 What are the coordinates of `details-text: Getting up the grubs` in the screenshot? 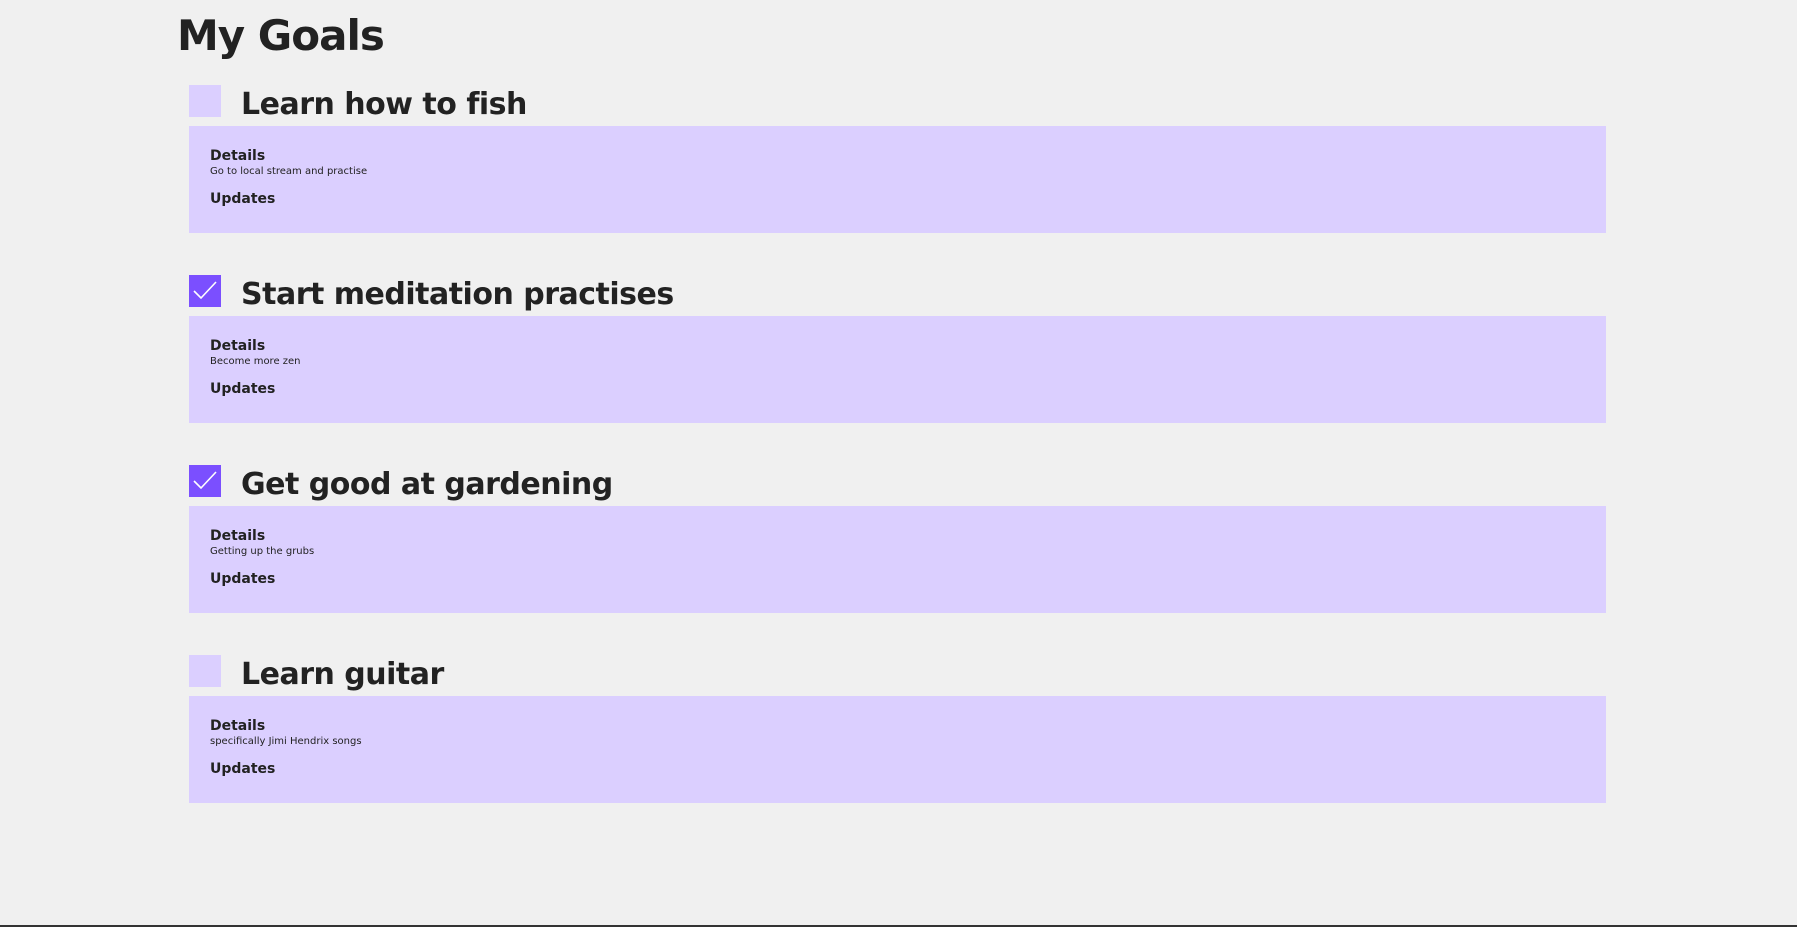 It's located at (262, 551).